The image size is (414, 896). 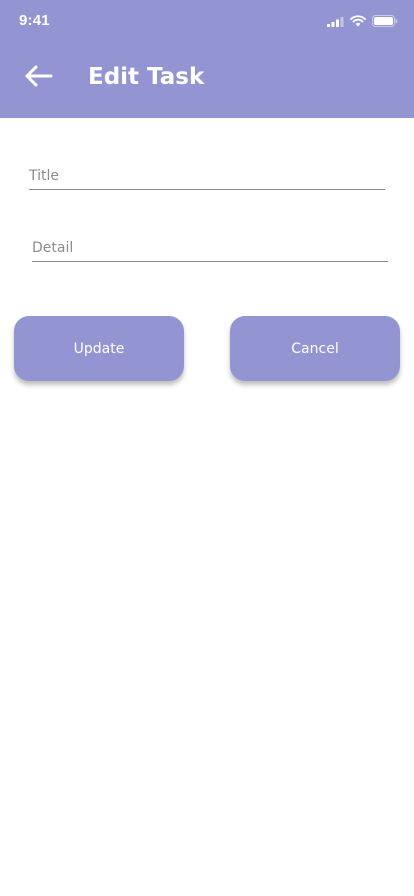 I want to click on title-input, so click(x=207, y=176).